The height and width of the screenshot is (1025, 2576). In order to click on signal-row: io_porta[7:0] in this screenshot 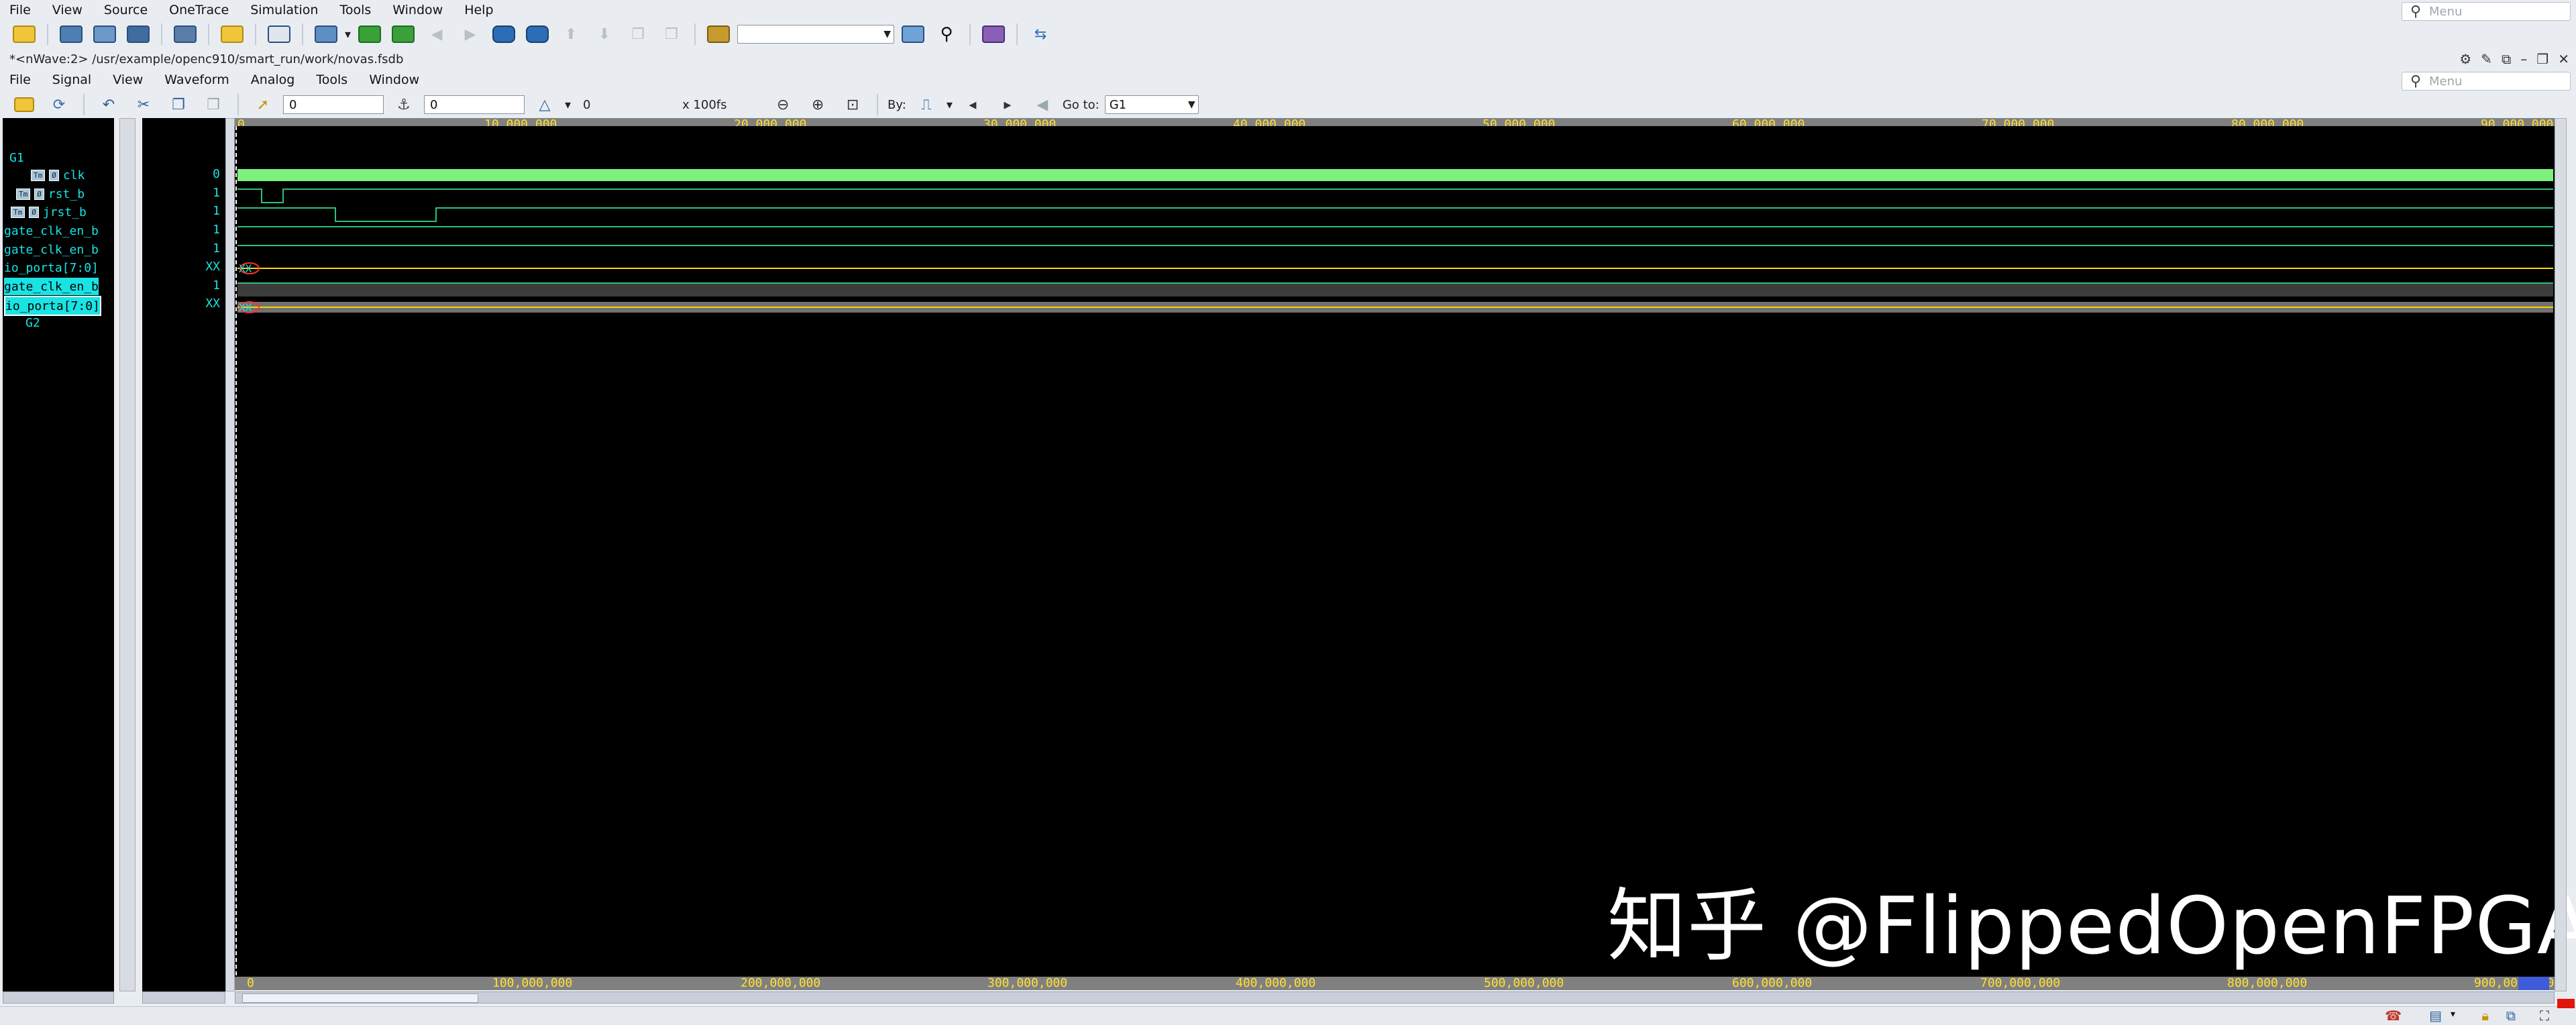, I will do `click(51, 267)`.